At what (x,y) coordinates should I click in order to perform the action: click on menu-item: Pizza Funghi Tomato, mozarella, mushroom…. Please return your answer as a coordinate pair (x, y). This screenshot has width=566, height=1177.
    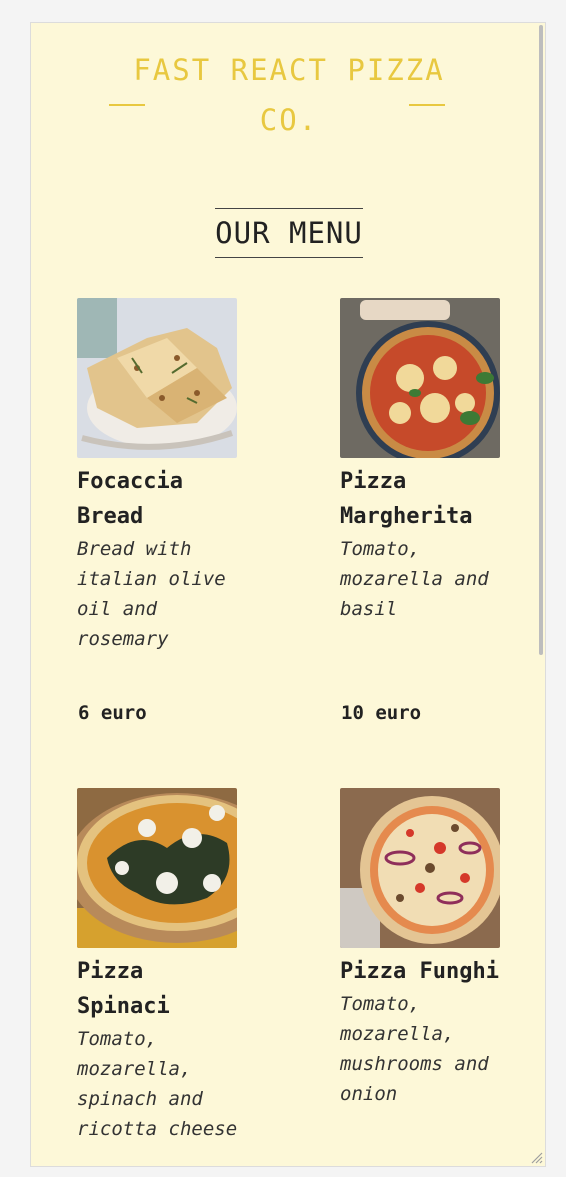
    Looking at the image, I should click on (440, 948).